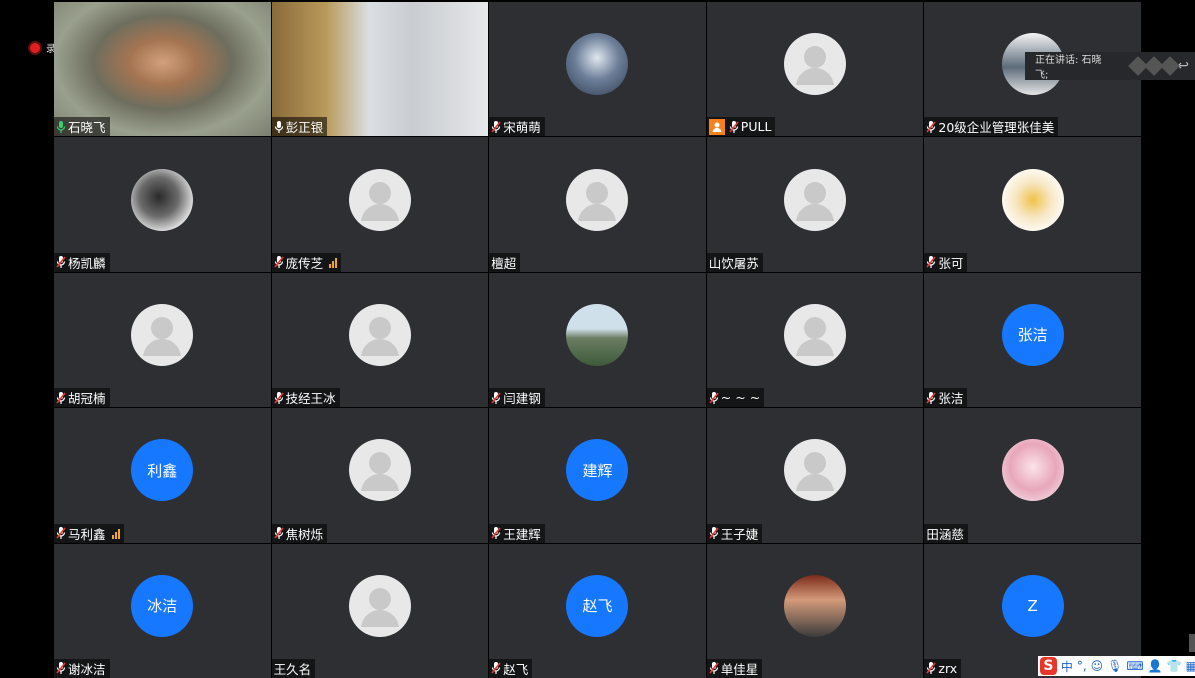 The width and height of the screenshot is (1195, 678). What do you see at coordinates (522, 128) in the screenshot?
I see `participant-name: 宋萌萌` at bounding box center [522, 128].